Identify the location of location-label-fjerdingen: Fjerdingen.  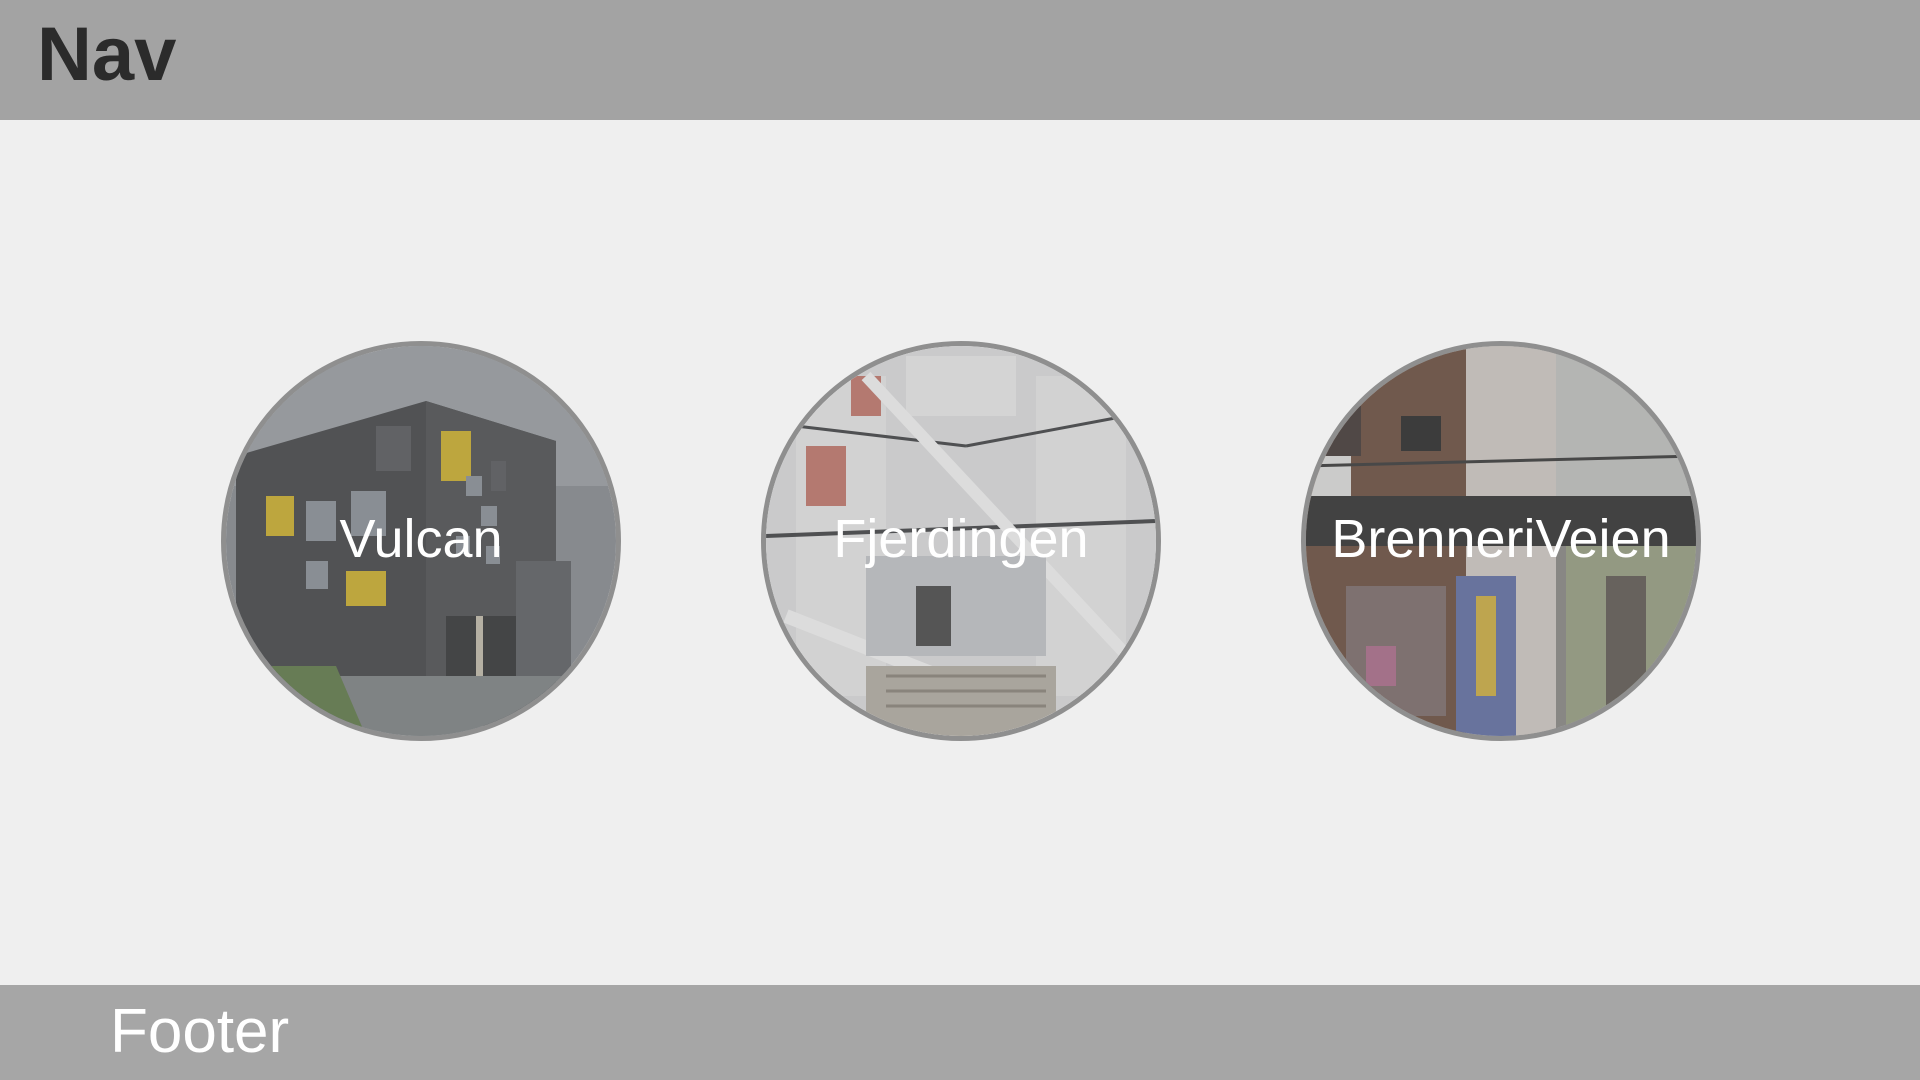
(961, 539).